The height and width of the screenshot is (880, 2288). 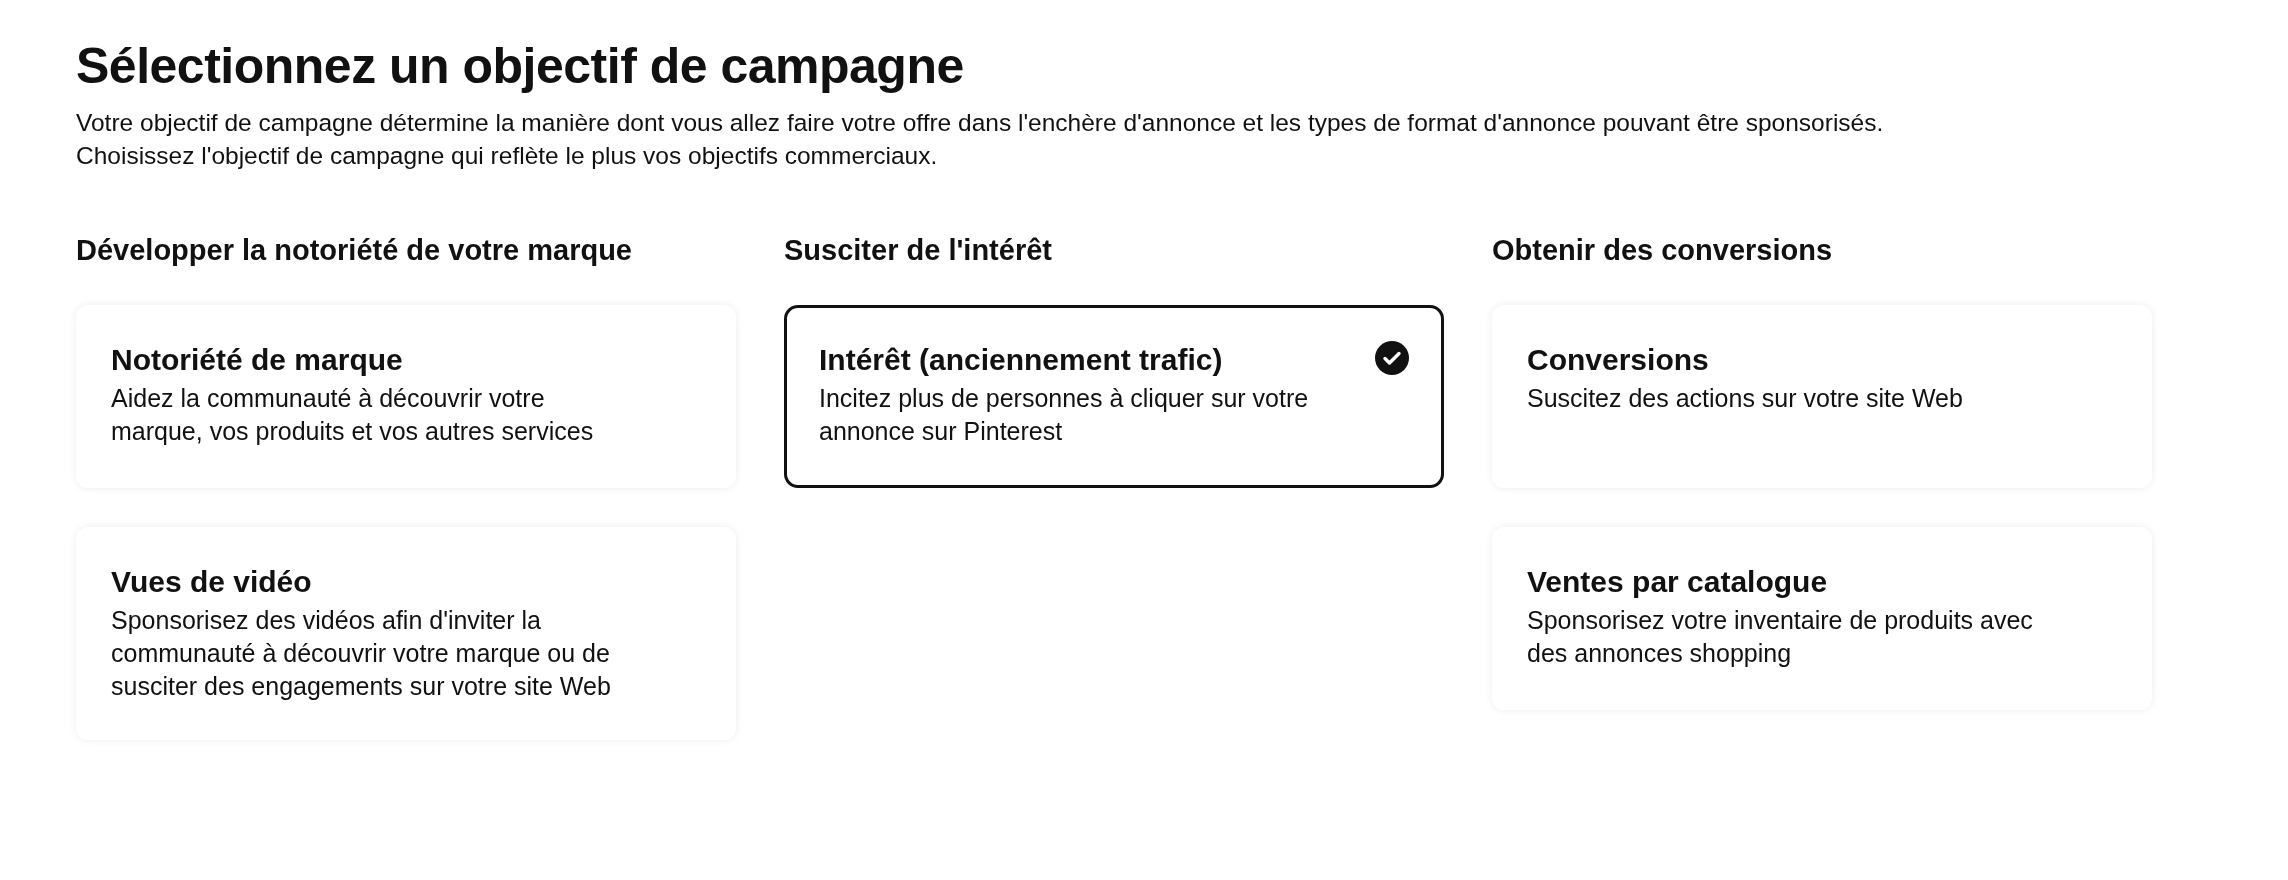 What do you see at coordinates (361, 653) in the screenshot?
I see `card-description: Sponsorisez des vidéos afin d'inviter la communauté à découvrir votre marque ou de susciter des engagements sur votre site Web` at bounding box center [361, 653].